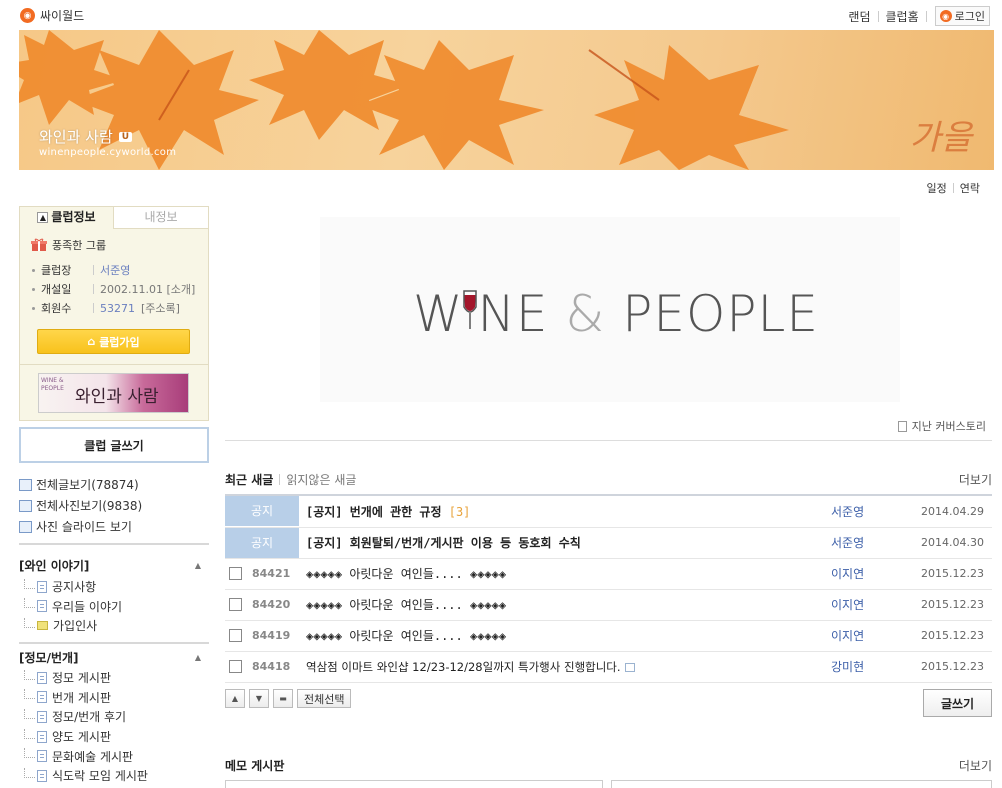 This screenshot has height=788, width=1002. What do you see at coordinates (629, 667) in the screenshot?
I see `attachment-icon` at bounding box center [629, 667].